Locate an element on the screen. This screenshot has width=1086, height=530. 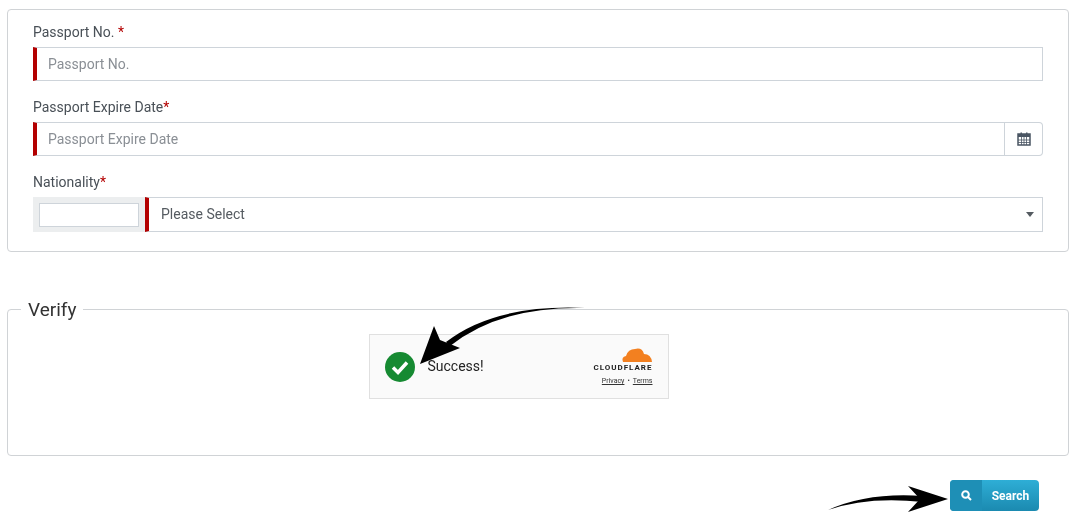
brand-name: CLOUDFLARE is located at coordinates (623, 368).